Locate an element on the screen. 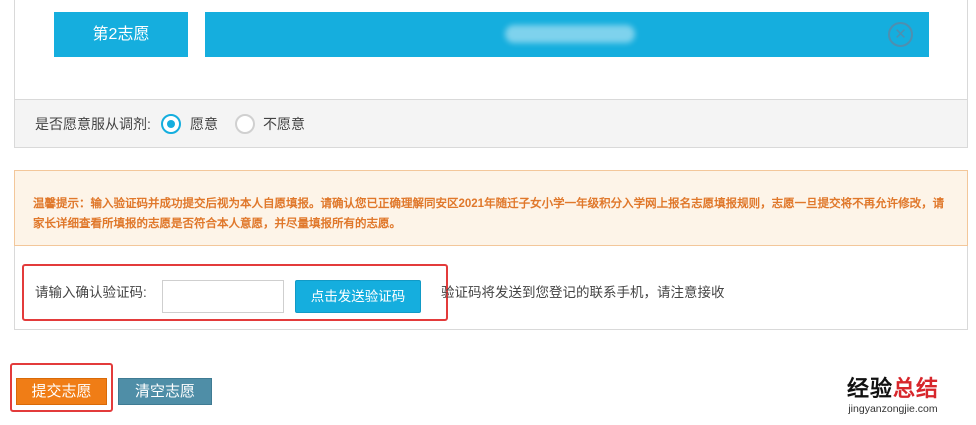  wish-school-field: ✕ is located at coordinates (567, 34).